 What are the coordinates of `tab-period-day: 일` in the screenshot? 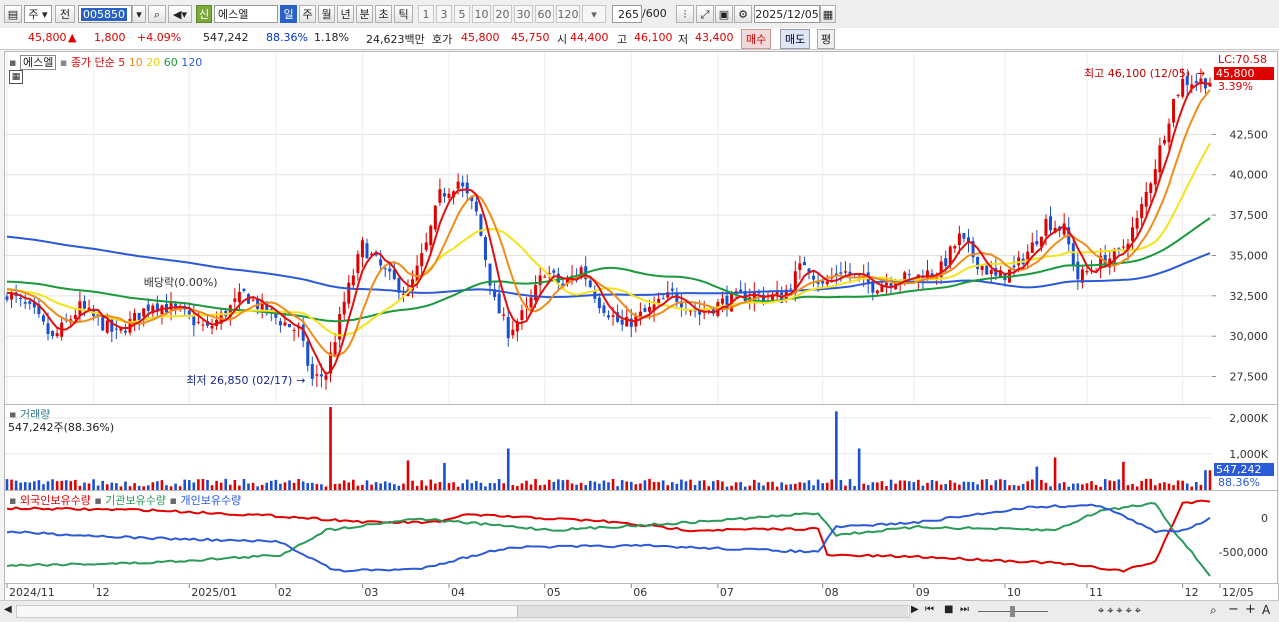 It's located at (288, 14).